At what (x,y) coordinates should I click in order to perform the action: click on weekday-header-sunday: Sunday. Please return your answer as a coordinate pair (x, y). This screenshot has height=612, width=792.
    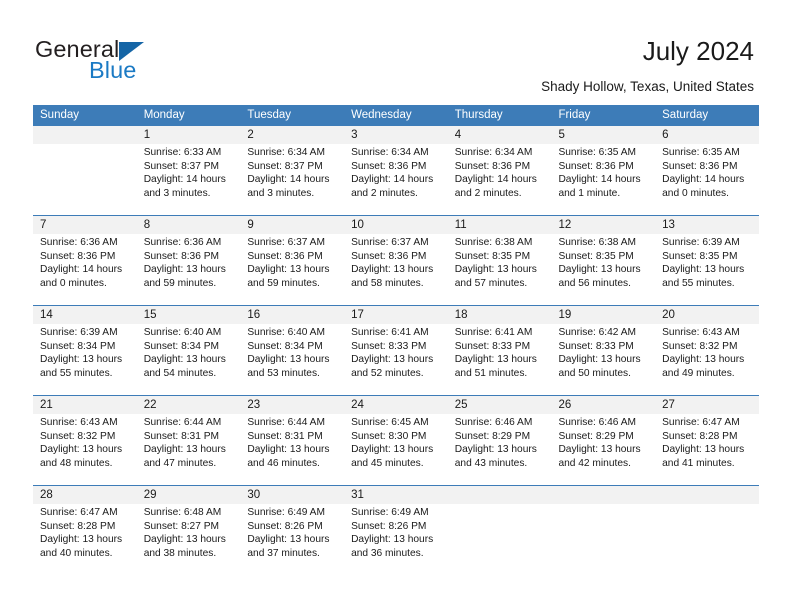
    Looking at the image, I should click on (85, 115).